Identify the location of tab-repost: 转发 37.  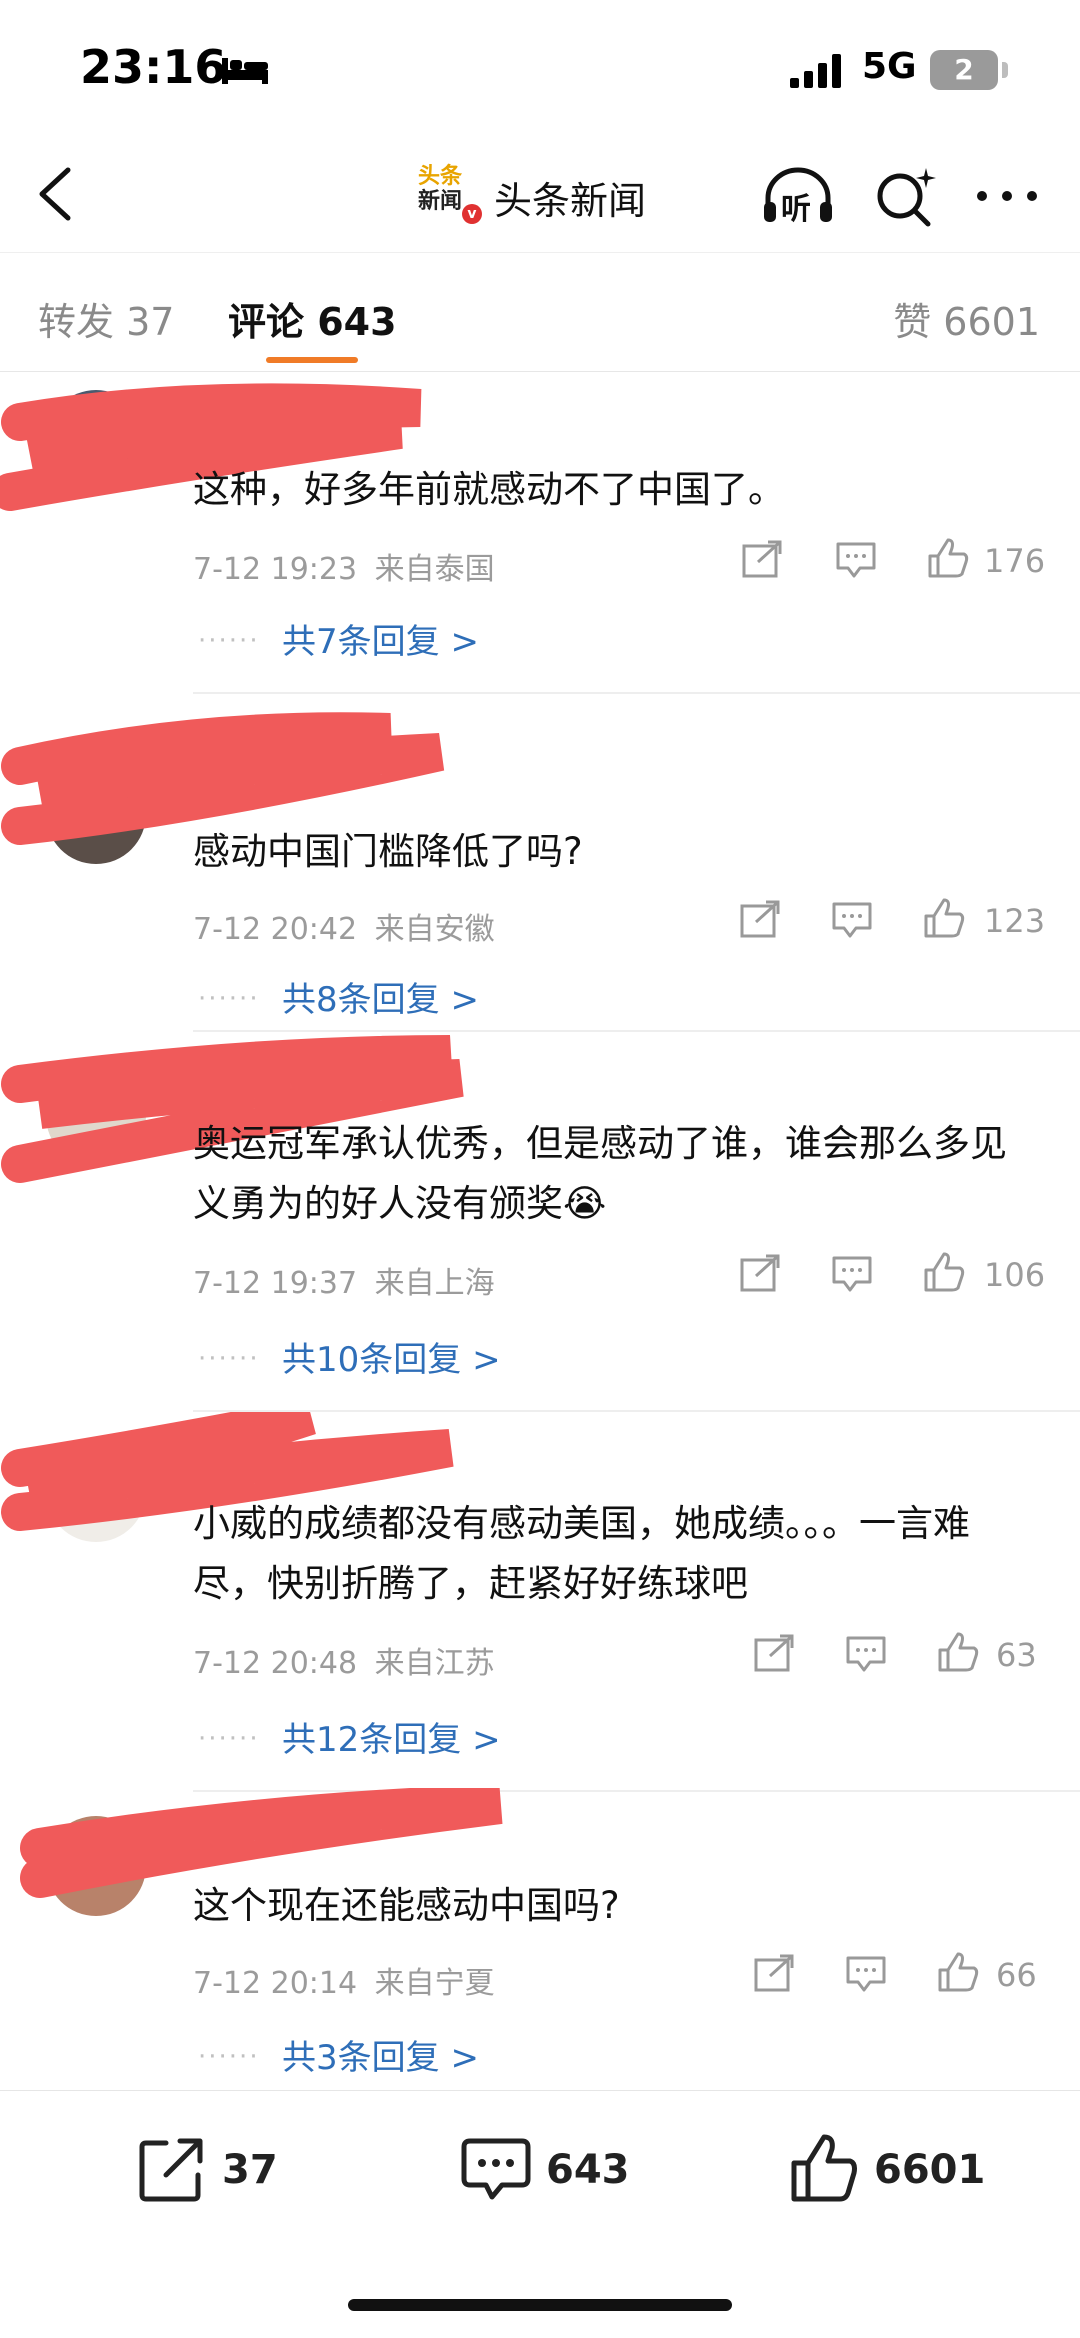
(106, 318).